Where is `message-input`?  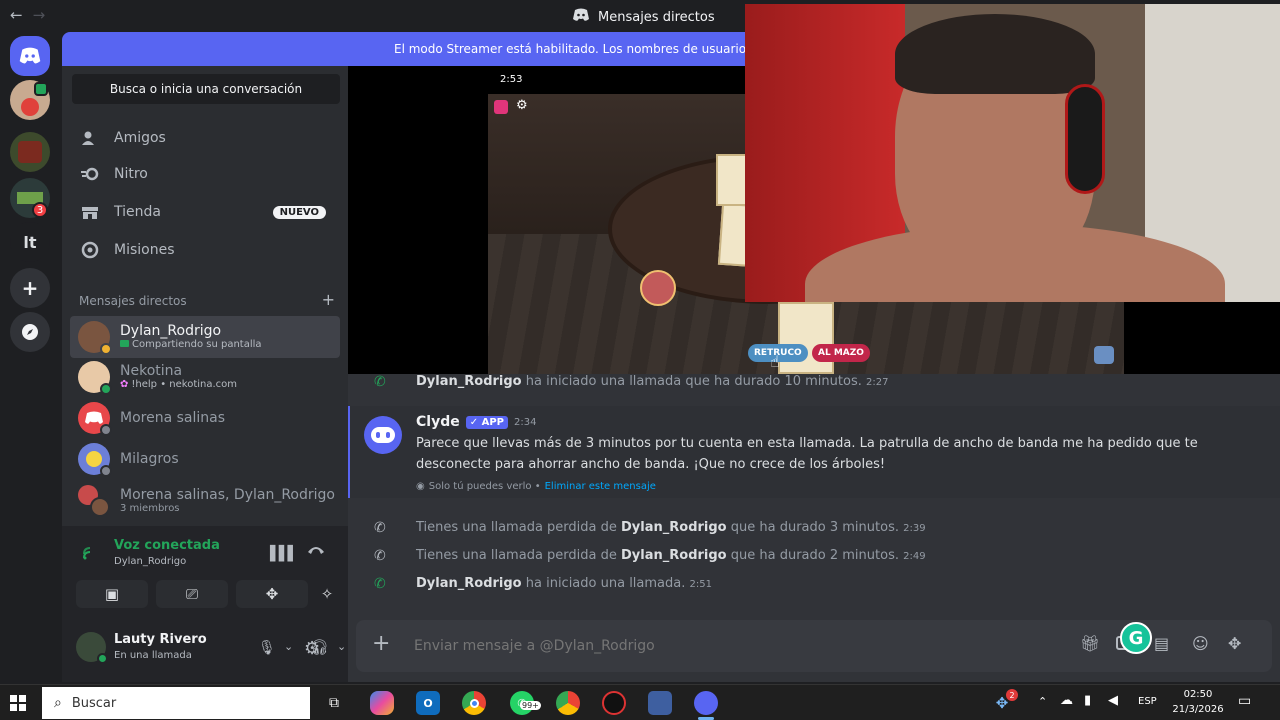
message-input is located at coordinates (694, 646).